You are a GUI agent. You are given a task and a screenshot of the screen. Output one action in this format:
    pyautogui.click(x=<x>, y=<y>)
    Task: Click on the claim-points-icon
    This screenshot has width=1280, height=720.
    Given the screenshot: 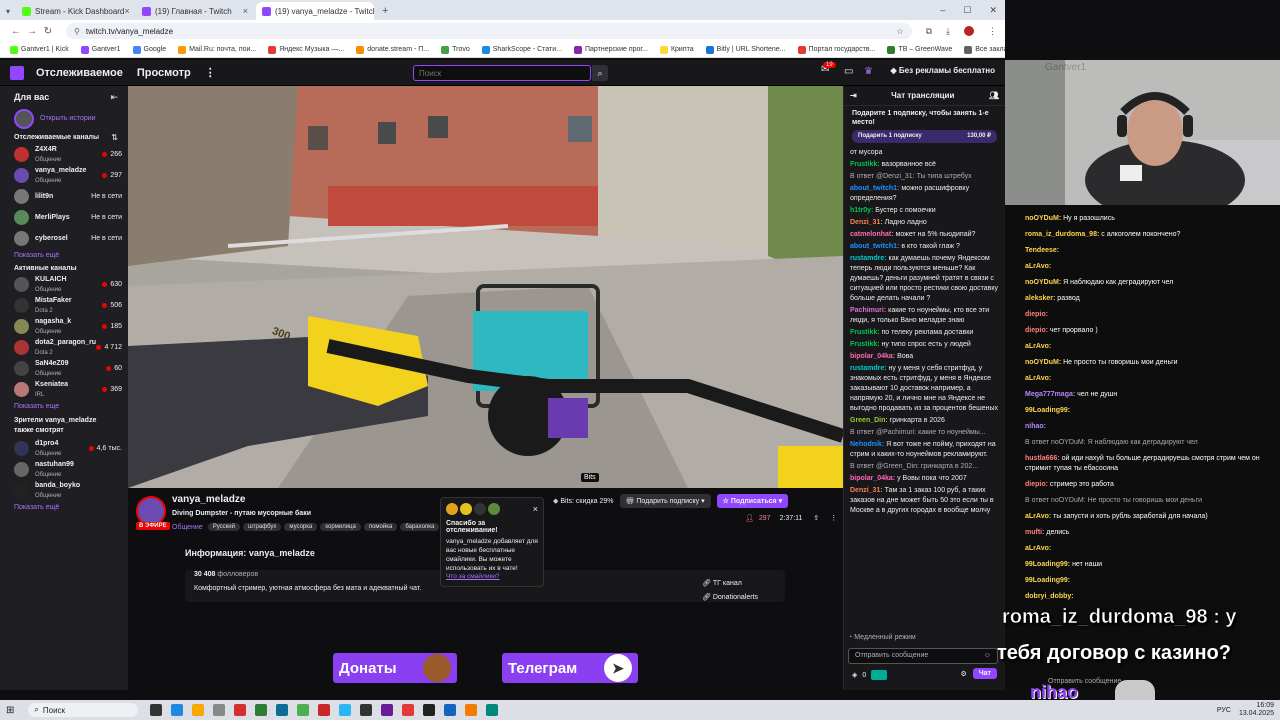 What is the action you would take?
    pyautogui.click(x=879, y=675)
    